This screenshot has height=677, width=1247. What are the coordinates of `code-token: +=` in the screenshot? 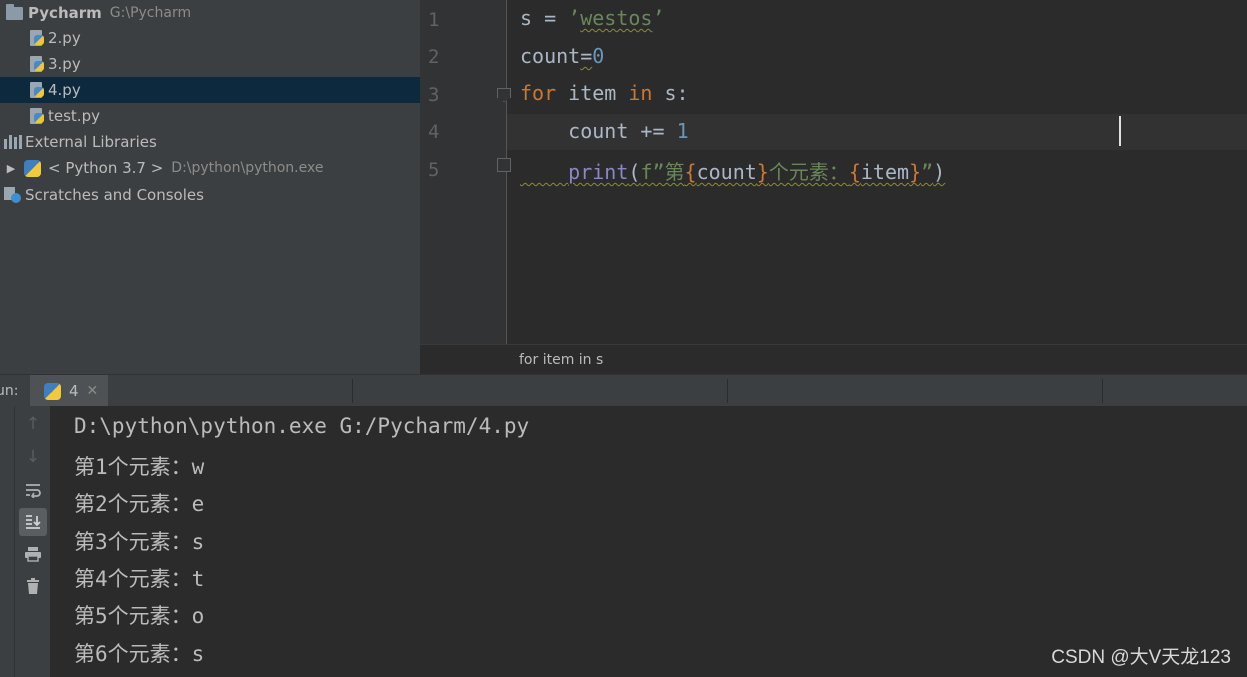 It's located at (652, 131).